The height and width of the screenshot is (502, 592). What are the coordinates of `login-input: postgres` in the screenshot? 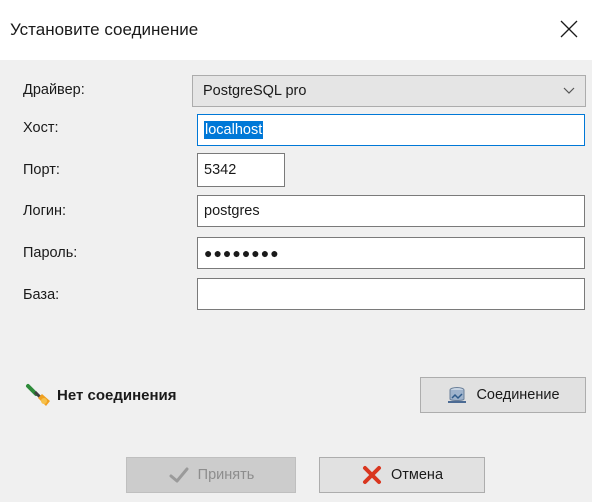 It's located at (391, 211).